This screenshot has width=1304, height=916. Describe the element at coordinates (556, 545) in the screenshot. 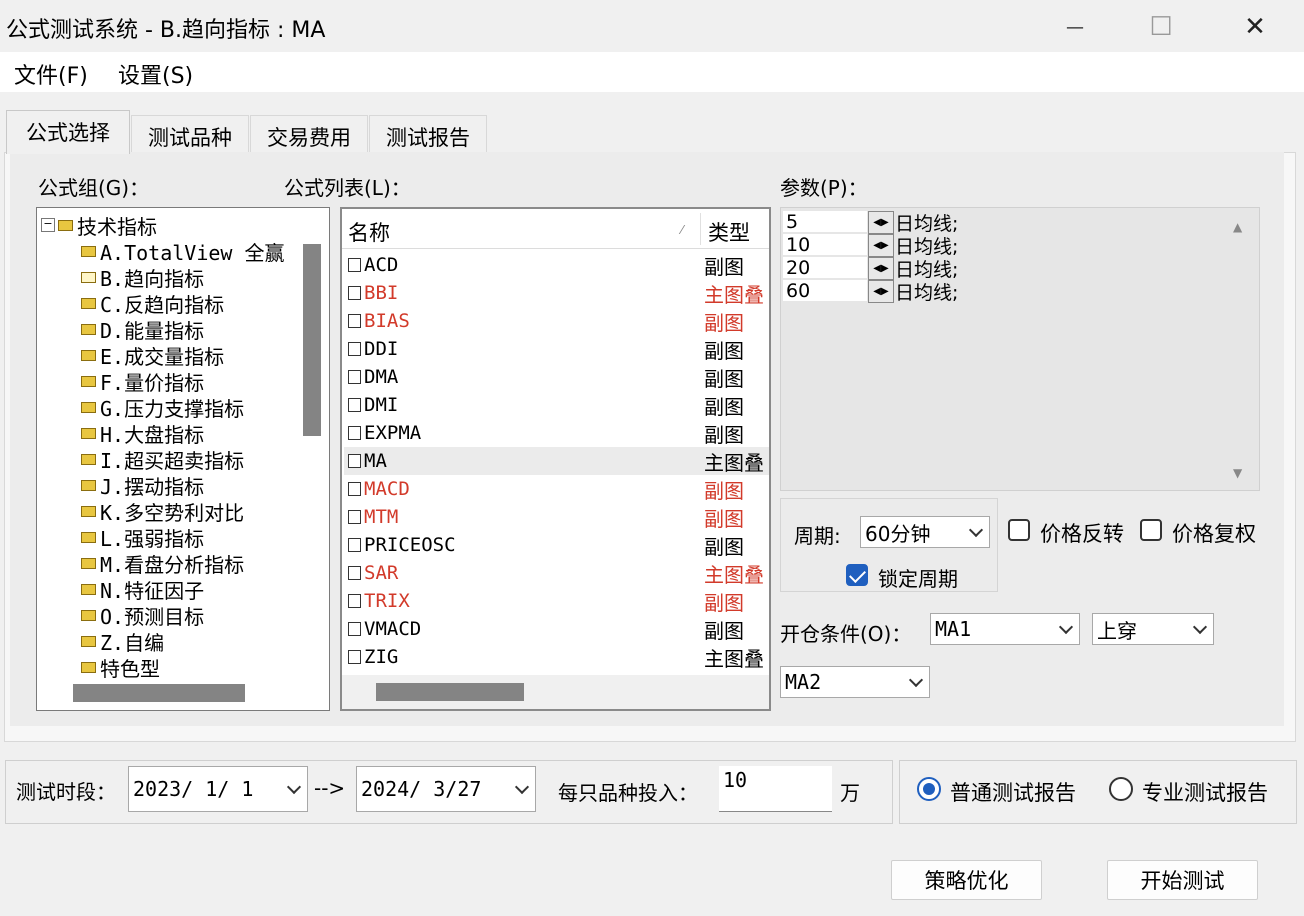

I see `list-item: PRICEOSC 副图` at that location.